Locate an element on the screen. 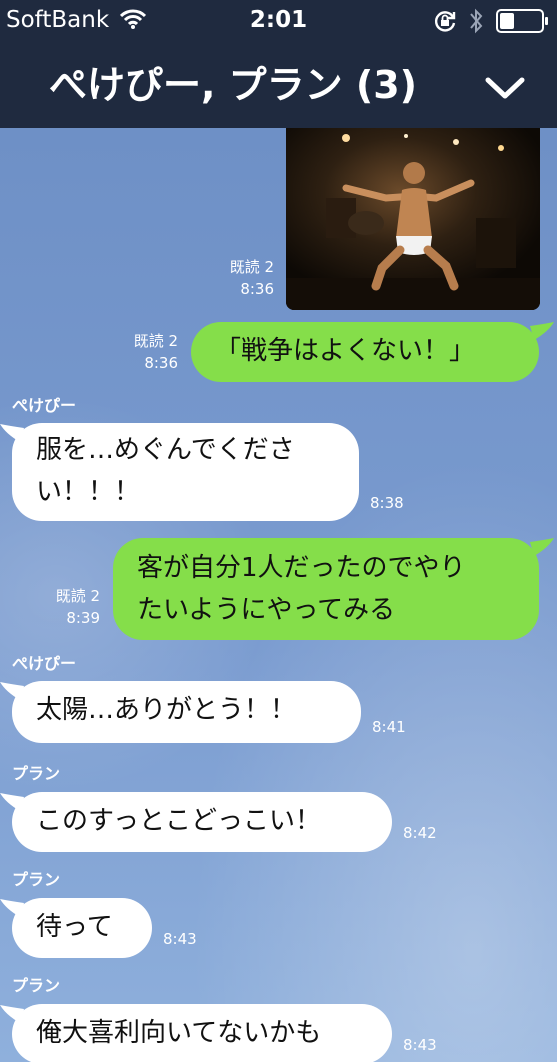 The height and width of the screenshot is (1062, 557). message-time: 8:41 is located at coordinates (389, 727).